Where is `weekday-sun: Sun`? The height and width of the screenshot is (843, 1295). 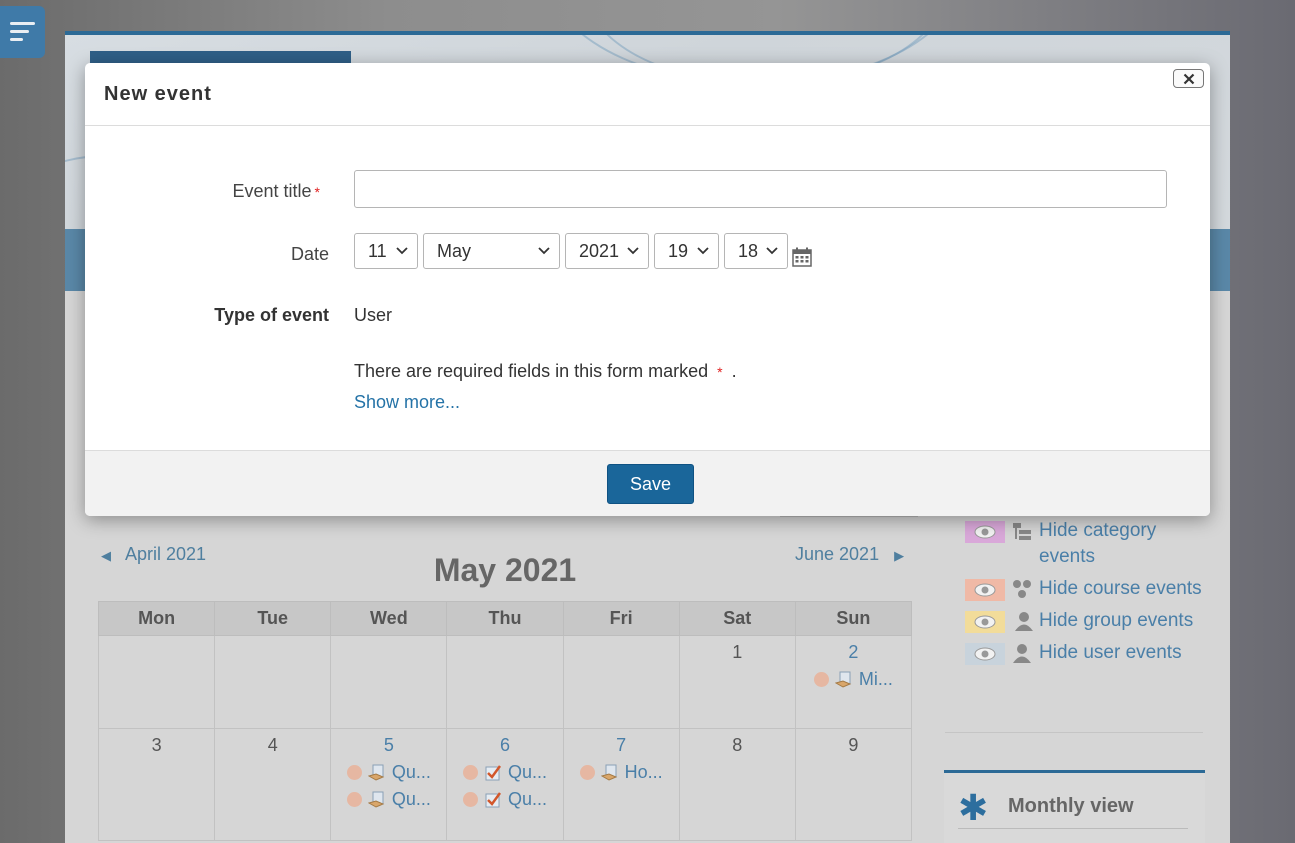
weekday-sun: Sun is located at coordinates (853, 618).